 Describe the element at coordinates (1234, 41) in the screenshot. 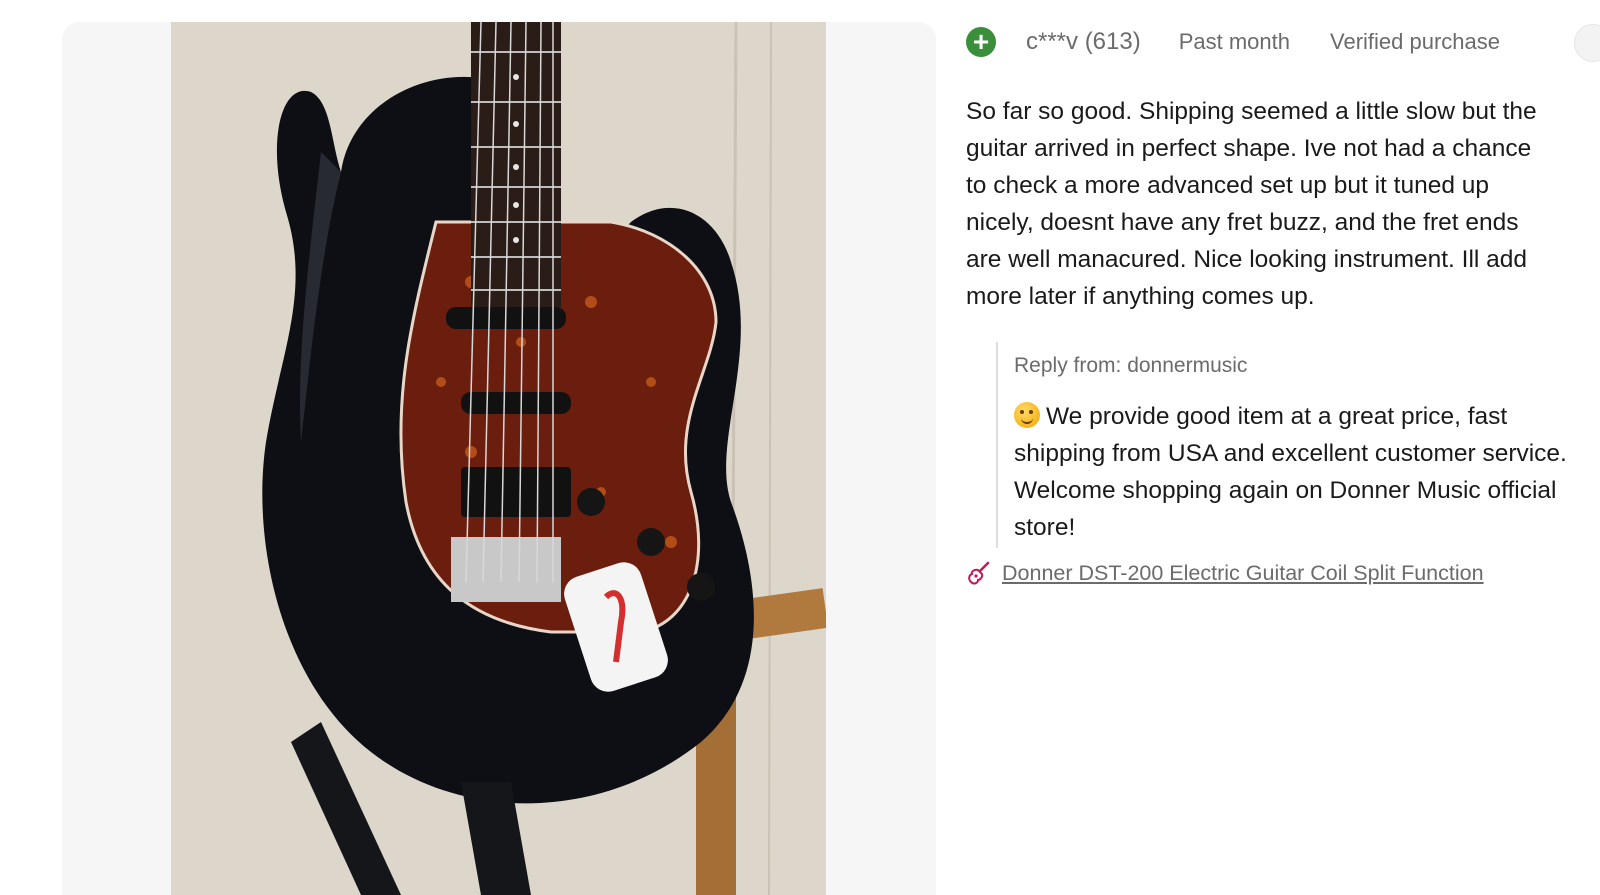

I see `review-date: Past month` at that location.